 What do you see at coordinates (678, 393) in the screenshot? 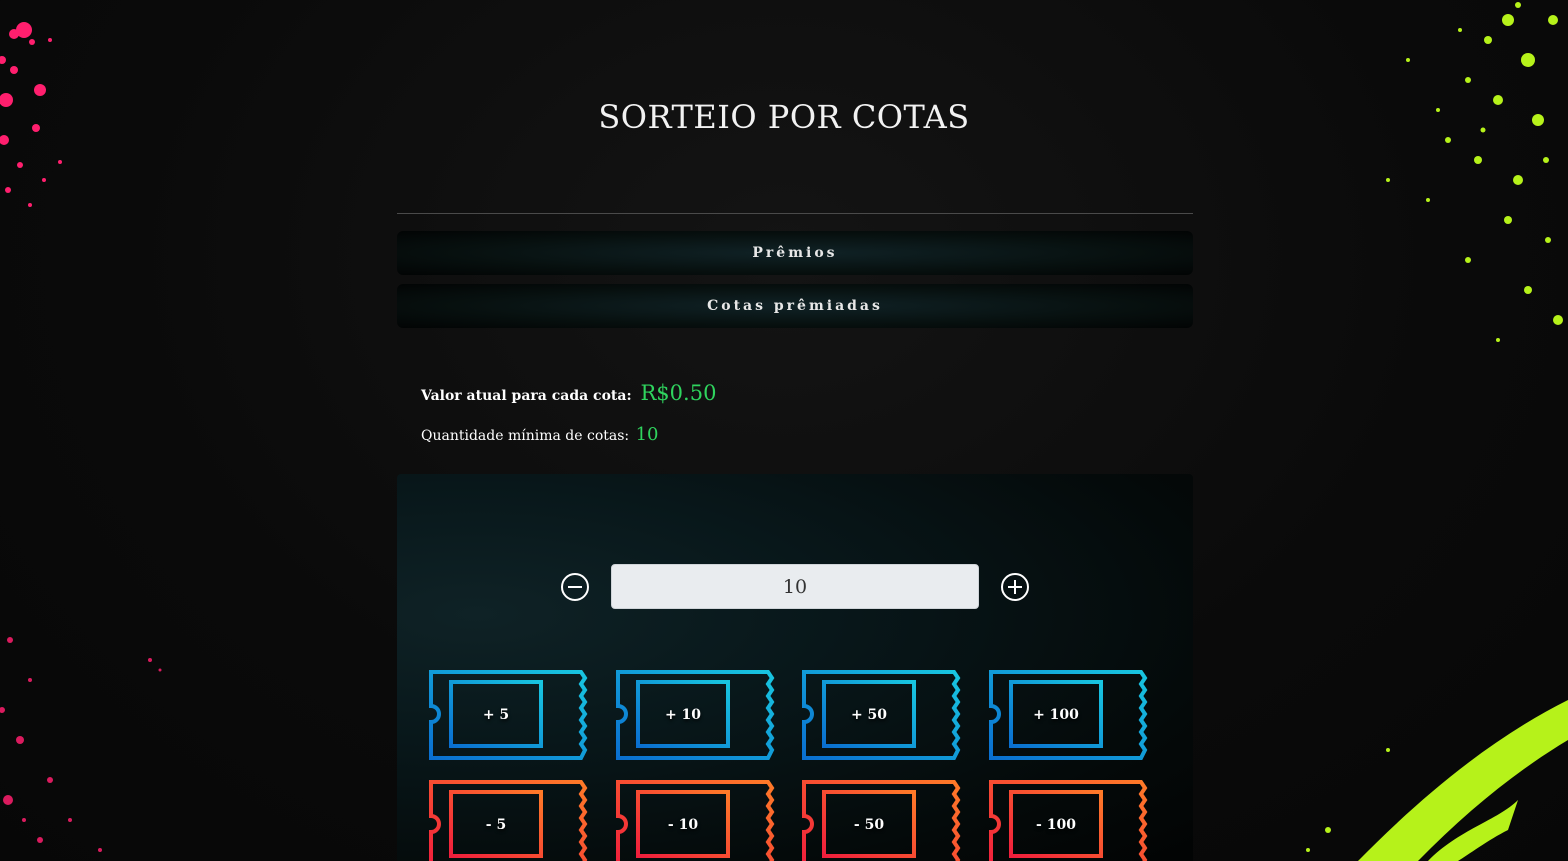
I see `price-value: R$0.50` at bounding box center [678, 393].